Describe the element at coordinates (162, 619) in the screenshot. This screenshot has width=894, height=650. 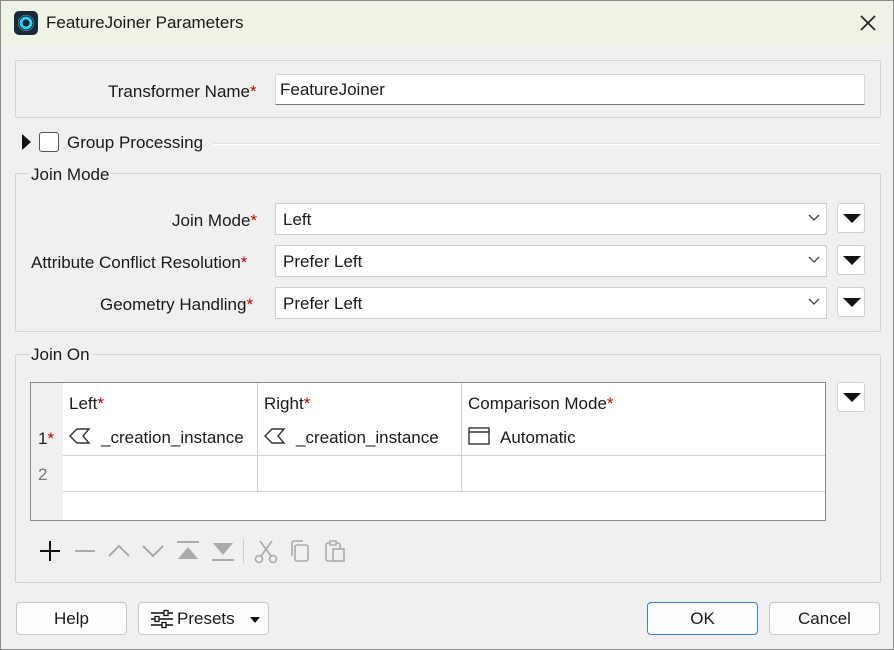
I see `sliders-icon` at that location.